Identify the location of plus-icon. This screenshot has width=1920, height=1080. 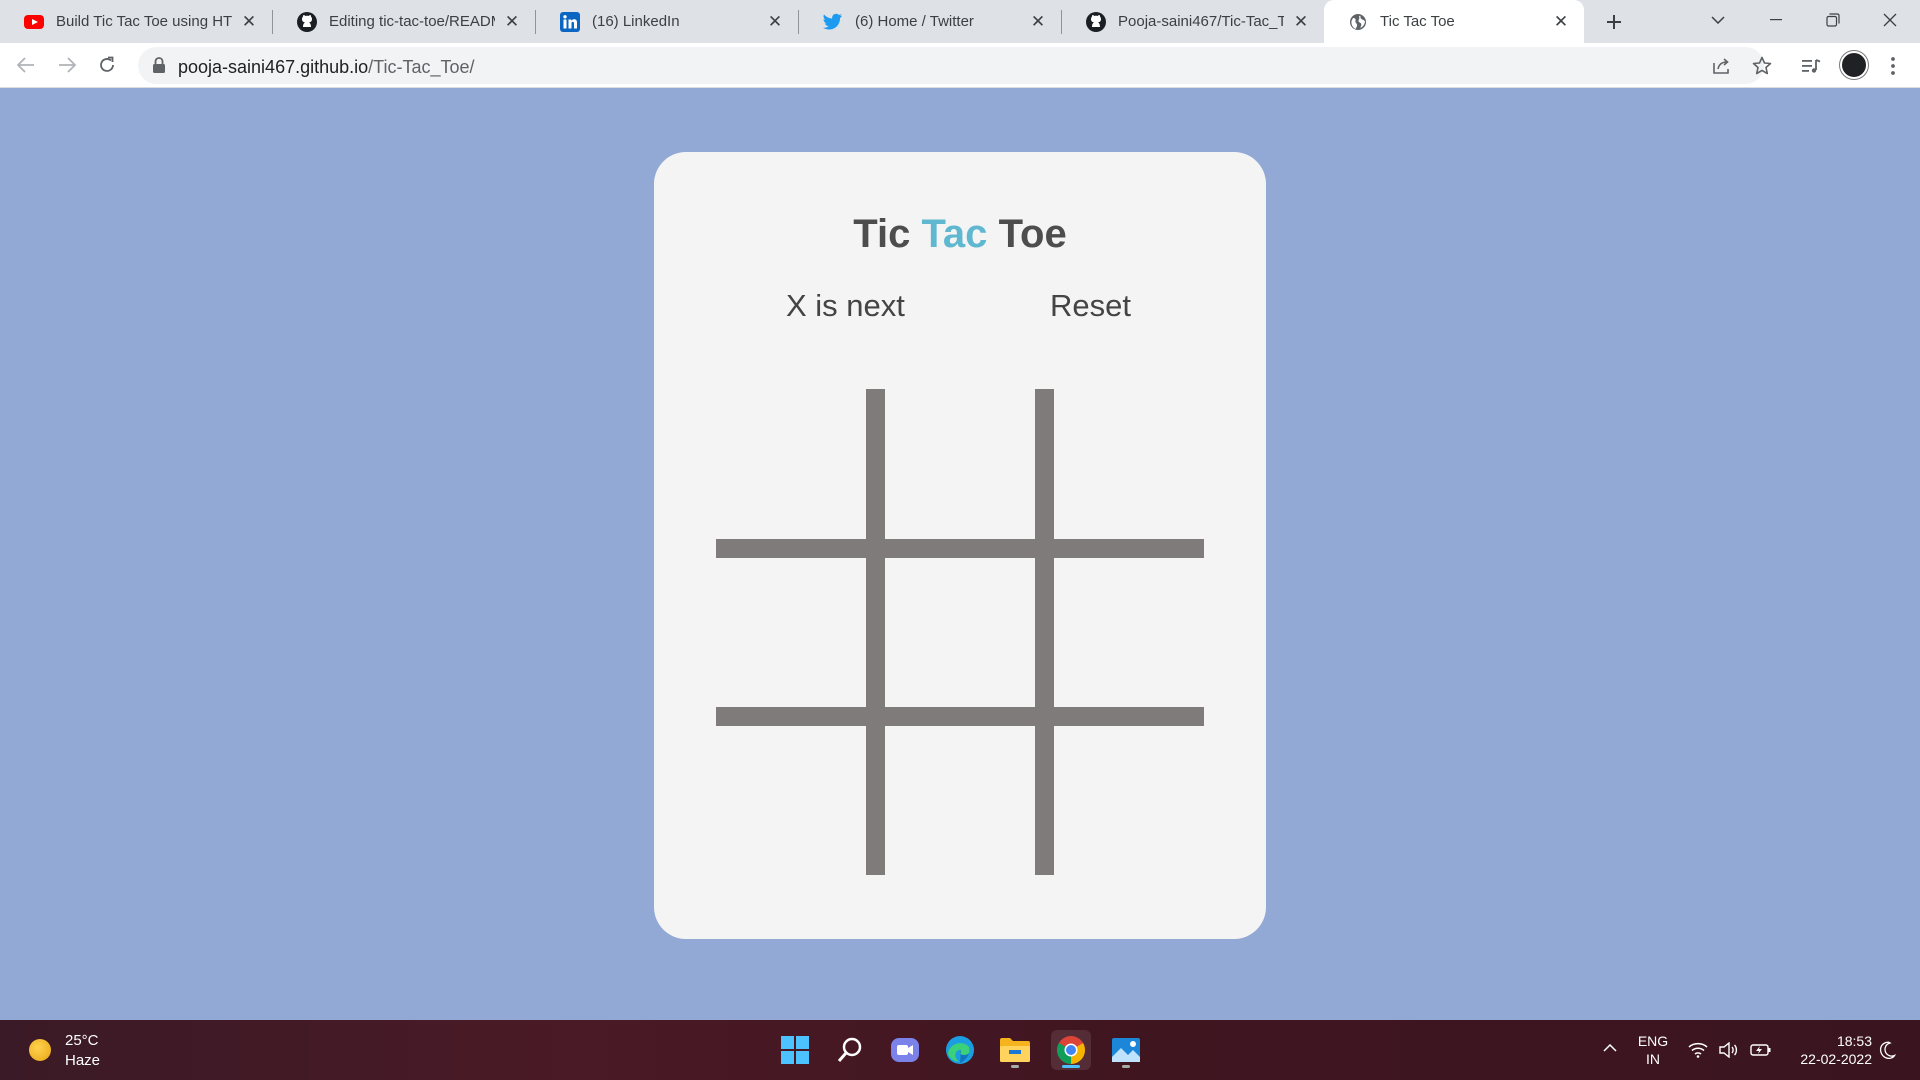
(1614, 22).